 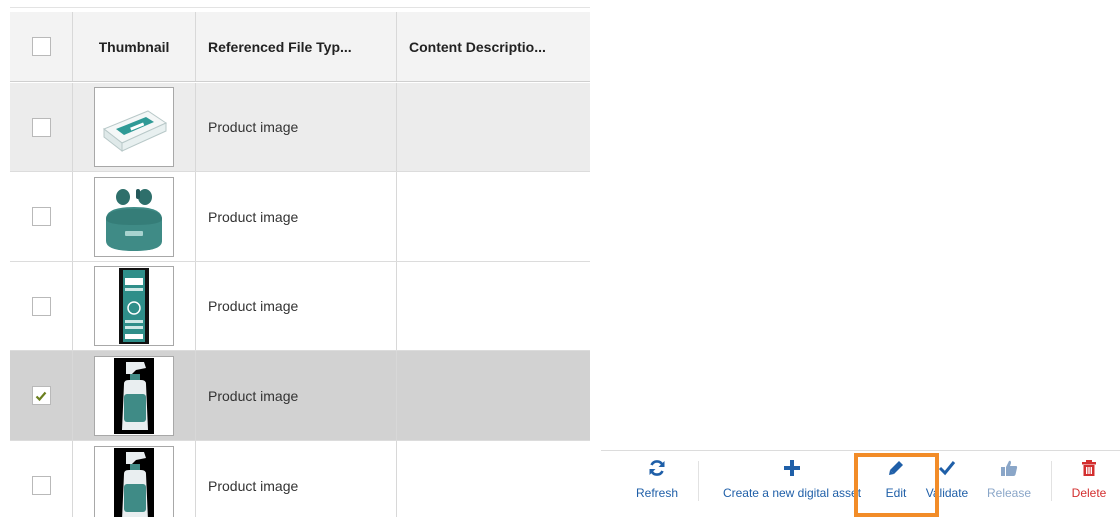 I want to click on pencil-icon, so click(x=896, y=468).